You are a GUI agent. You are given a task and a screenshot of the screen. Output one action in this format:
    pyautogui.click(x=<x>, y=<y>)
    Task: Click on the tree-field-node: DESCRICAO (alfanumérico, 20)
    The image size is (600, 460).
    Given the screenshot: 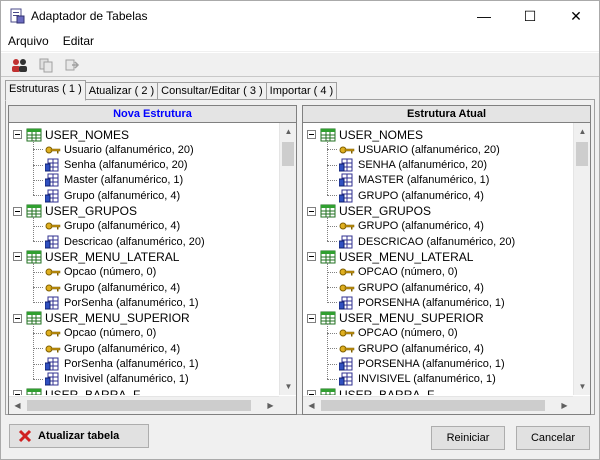 What is the action you would take?
    pyautogui.click(x=421, y=241)
    